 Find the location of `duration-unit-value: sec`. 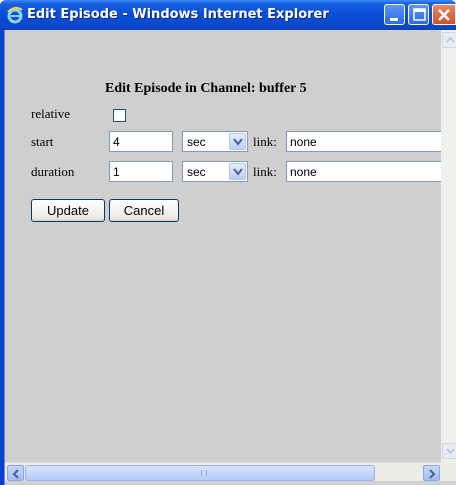

duration-unit-value: sec is located at coordinates (196, 172).